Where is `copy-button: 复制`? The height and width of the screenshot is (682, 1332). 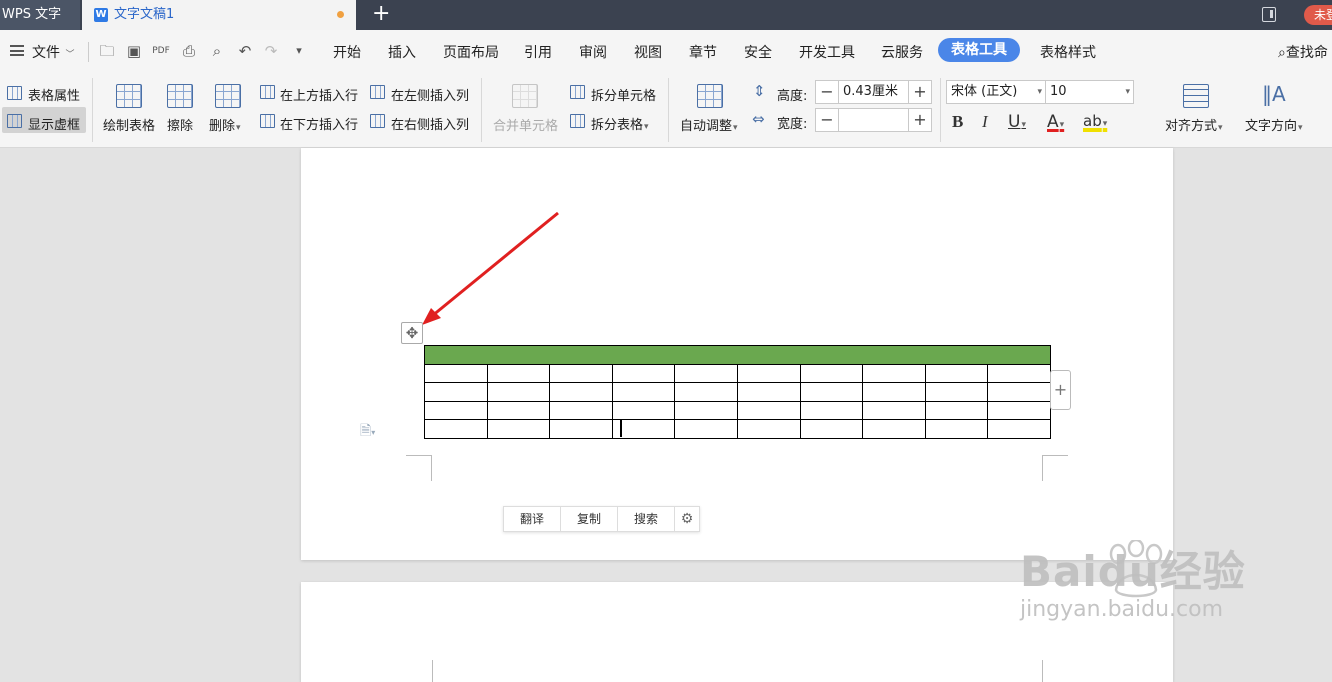
copy-button: 复制 is located at coordinates (589, 519).